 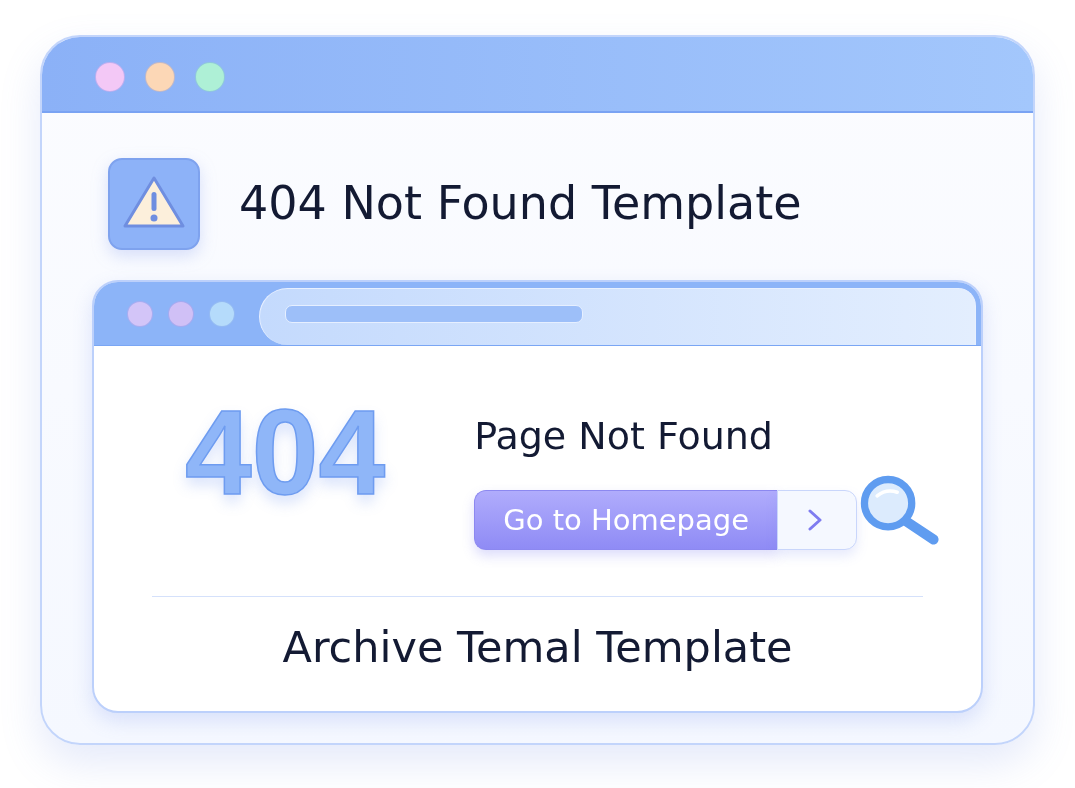 What do you see at coordinates (617, 316) in the screenshot?
I see `address-bar` at bounding box center [617, 316].